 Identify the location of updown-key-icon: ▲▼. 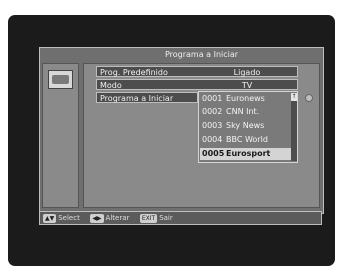
(50, 218).